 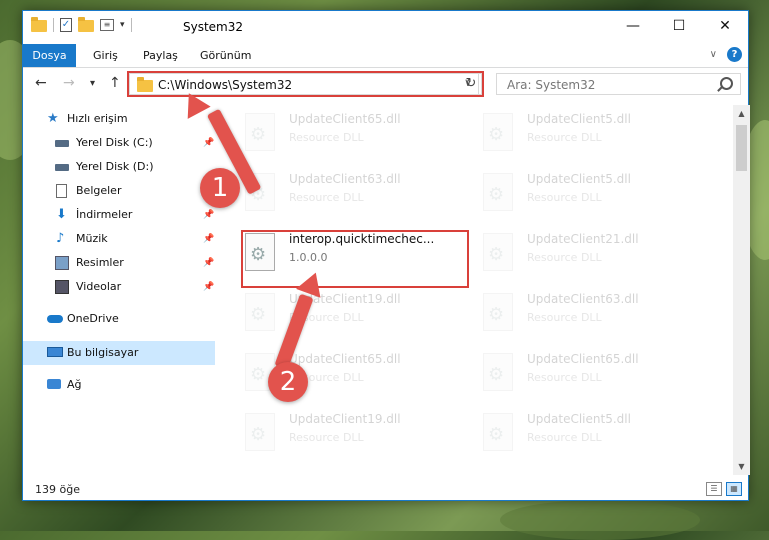 I want to click on sidebar-item-network: Ağ, so click(x=119, y=385).